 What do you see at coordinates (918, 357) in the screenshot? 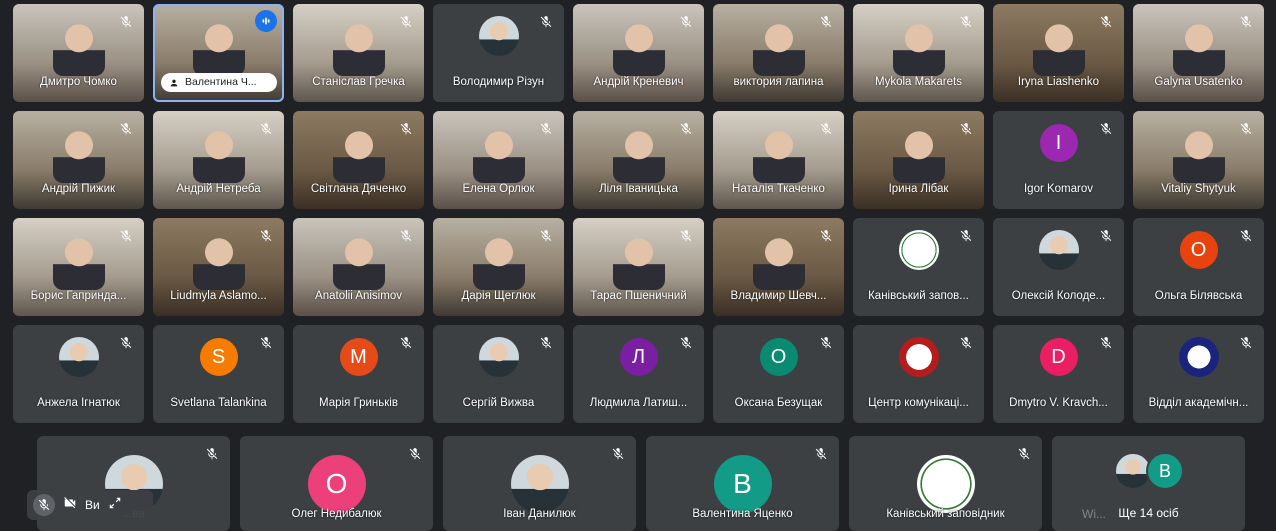
I see `logo` at bounding box center [918, 357].